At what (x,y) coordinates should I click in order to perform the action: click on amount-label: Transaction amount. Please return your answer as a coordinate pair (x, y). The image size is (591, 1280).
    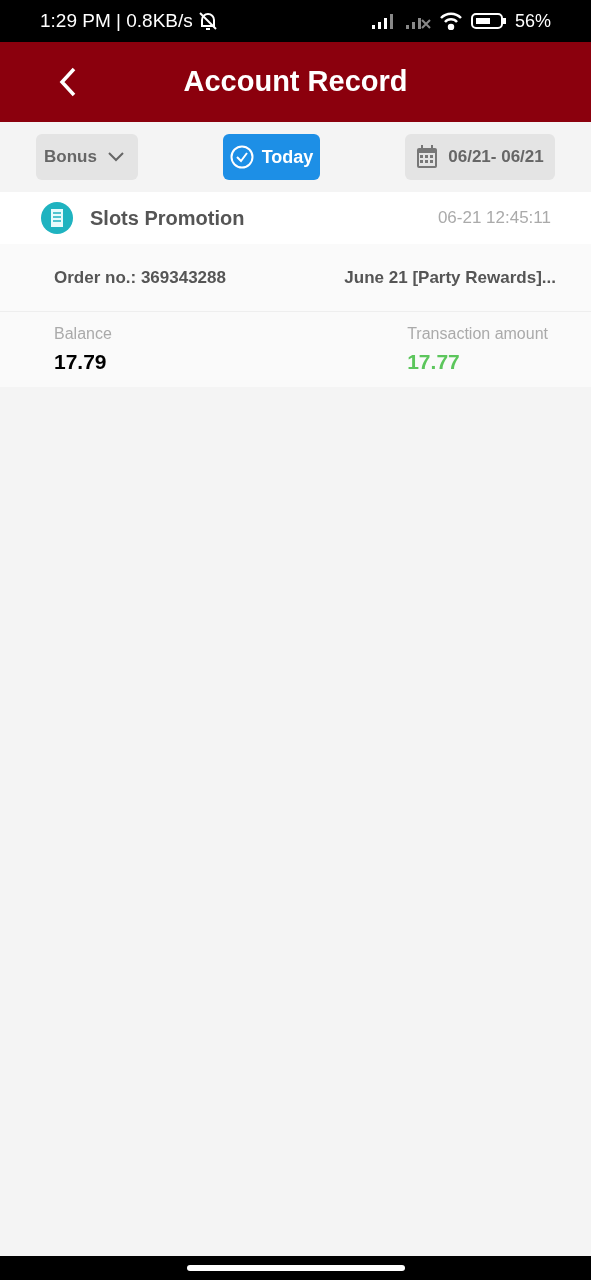
    Looking at the image, I should click on (477, 333).